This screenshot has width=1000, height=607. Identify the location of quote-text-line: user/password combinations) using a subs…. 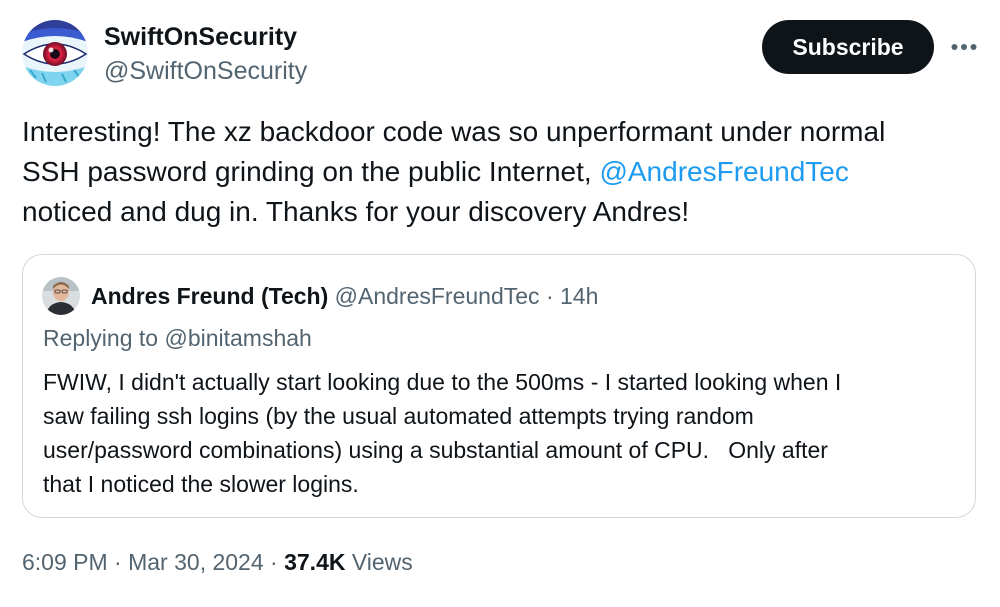
(435, 450).